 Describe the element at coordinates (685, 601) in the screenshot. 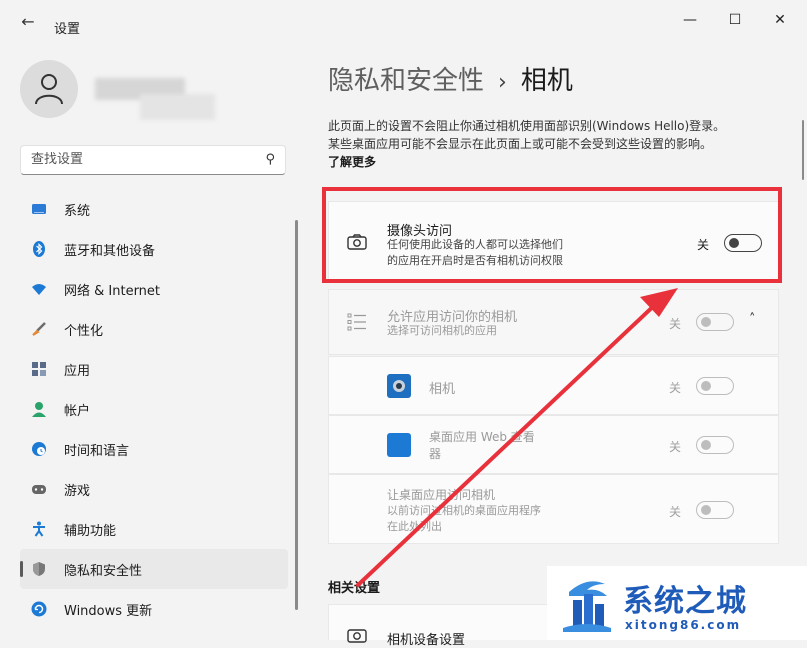

I see `watermark-title: 系统之城` at that location.